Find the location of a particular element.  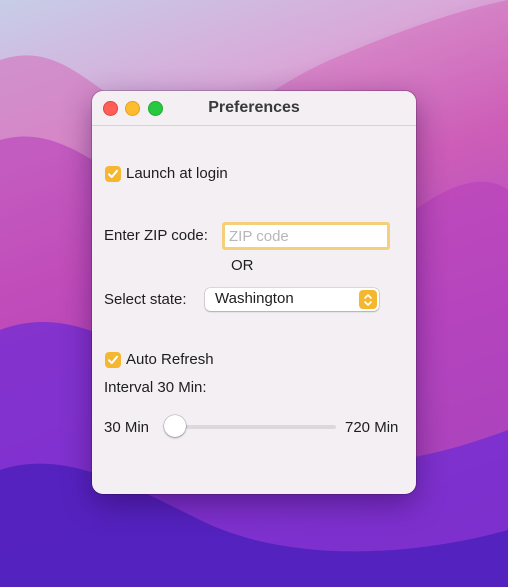

launch-at-login-checkbox is located at coordinates (113, 174).